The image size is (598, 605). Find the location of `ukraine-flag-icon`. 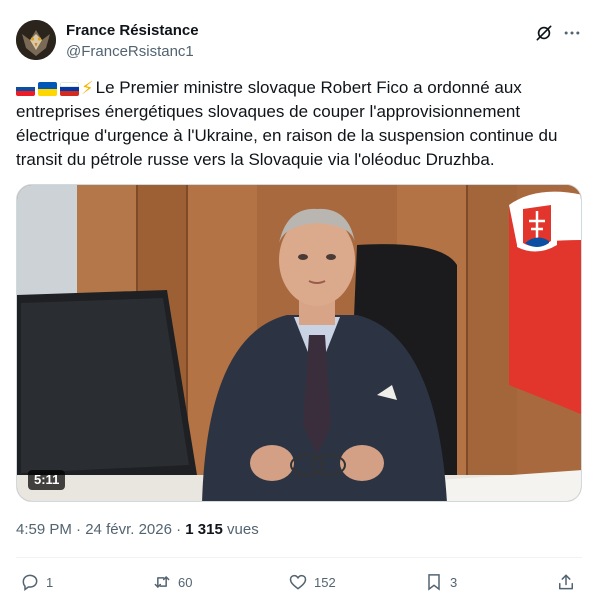

ukraine-flag-icon is located at coordinates (47, 89).